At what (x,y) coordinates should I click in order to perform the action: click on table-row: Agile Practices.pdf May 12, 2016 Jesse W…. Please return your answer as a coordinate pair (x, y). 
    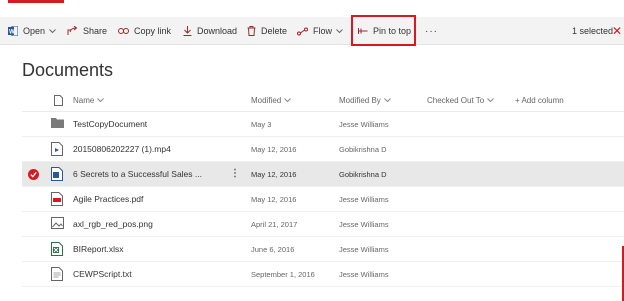
    Looking at the image, I should click on (323, 199).